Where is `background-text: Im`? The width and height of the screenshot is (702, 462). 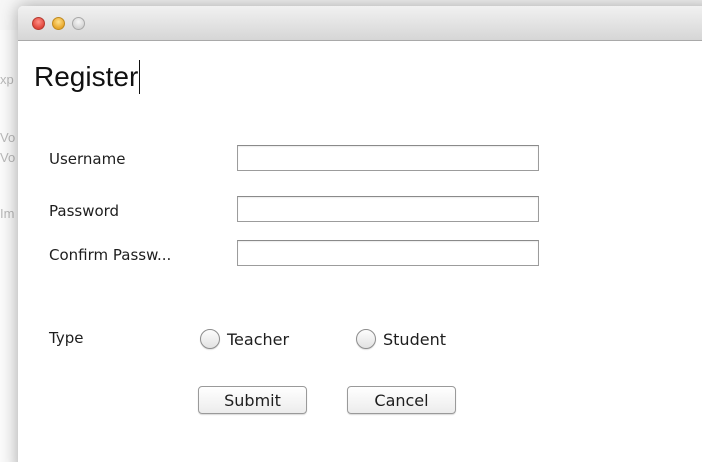 background-text: Im is located at coordinates (7, 213).